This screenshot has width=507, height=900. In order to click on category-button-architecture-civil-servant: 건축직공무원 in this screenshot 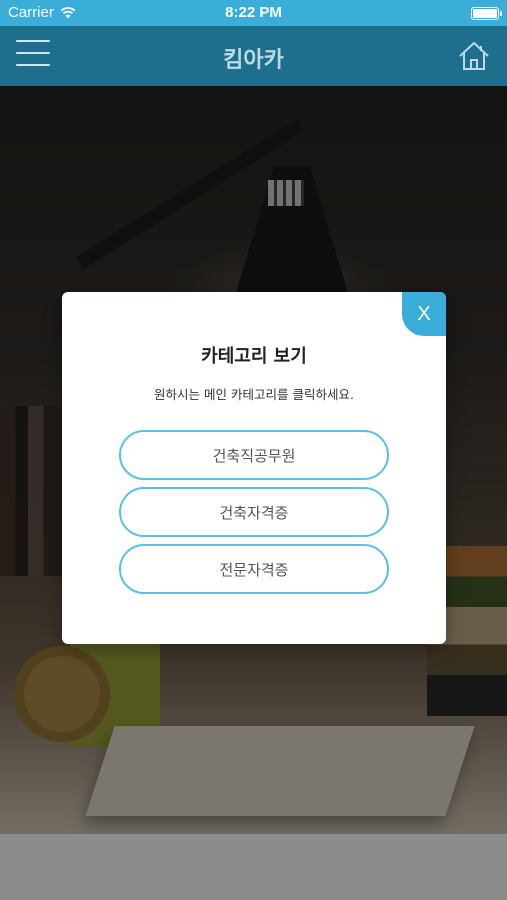, I will do `click(254, 455)`.